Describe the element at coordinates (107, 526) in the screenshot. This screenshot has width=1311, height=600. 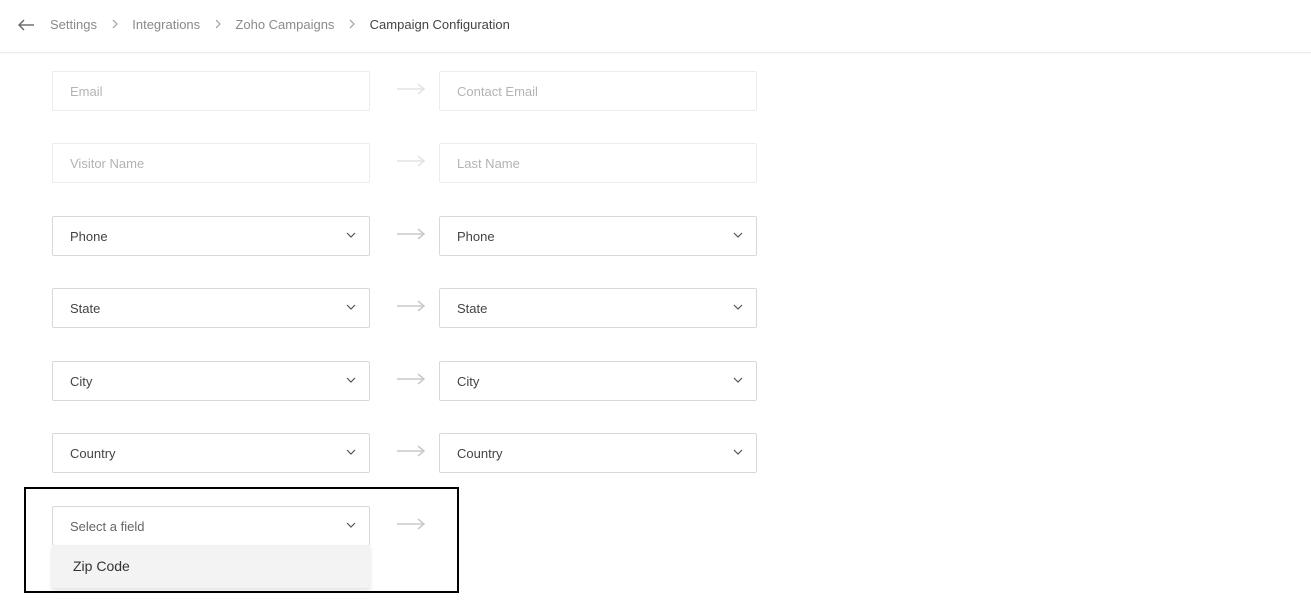
I see `select-field-placeholder: Select a field` at that location.